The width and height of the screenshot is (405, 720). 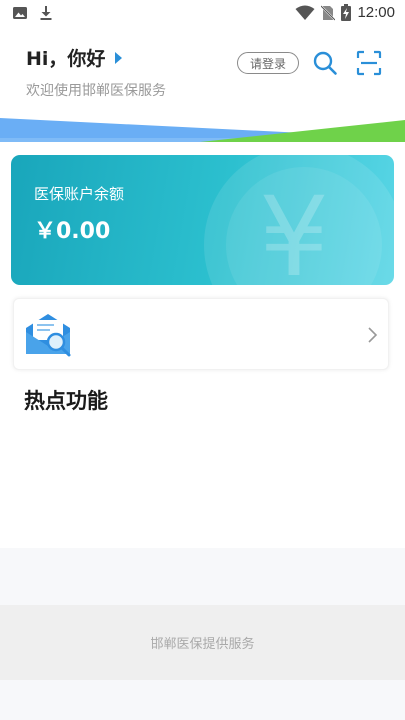 What do you see at coordinates (66, 59) in the screenshot?
I see `greeting-text: Hi，你好` at bounding box center [66, 59].